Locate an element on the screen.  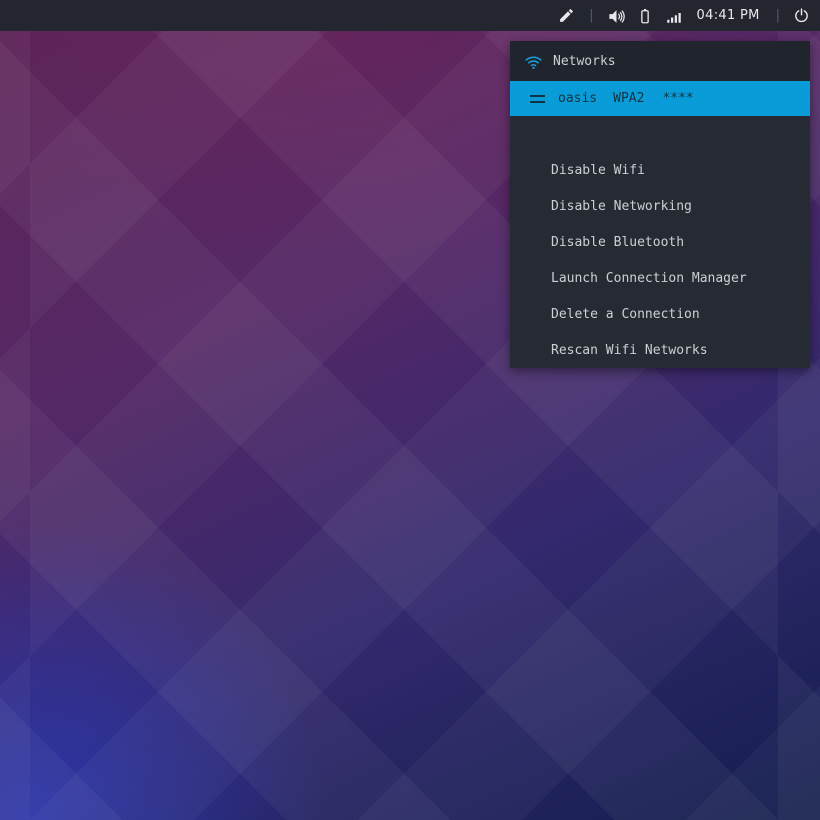
networks-header: Networks is located at coordinates (660, 61).